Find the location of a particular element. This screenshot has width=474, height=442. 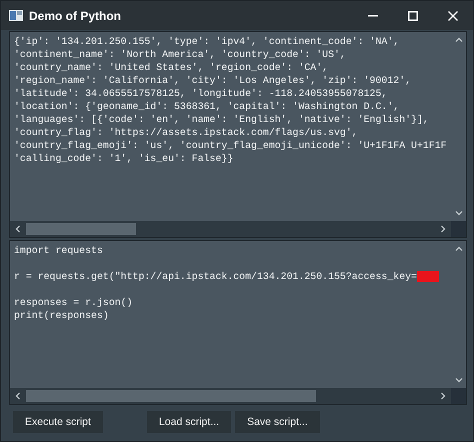

output-line: 'continent_name': 'North America', 'country_code': 'US', is located at coordinates (180, 54).